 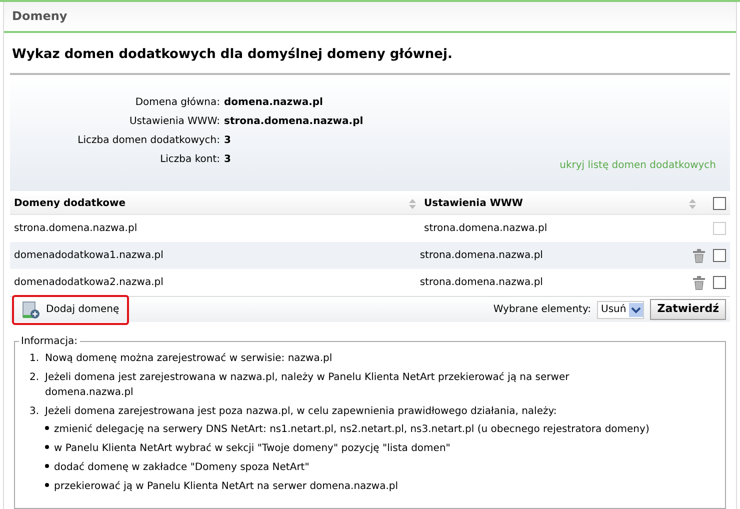 What do you see at coordinates (188, 359) in the screenshot?
I see `info-text: Nową domenę można zarejestrować w serwisie: nazwa.pl` at bounding box center [188, 359].